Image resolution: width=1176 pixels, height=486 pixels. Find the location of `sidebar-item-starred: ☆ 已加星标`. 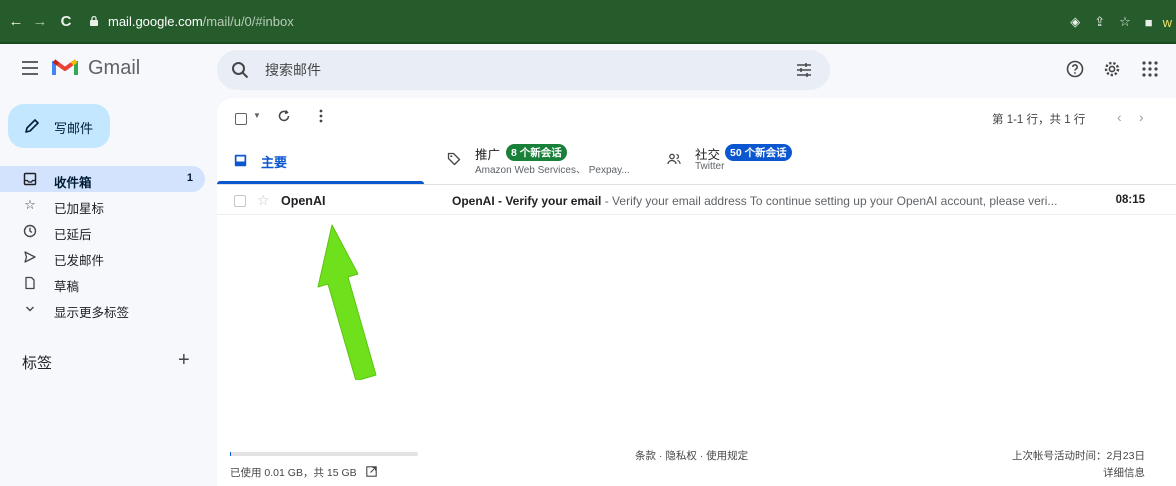

sidebar-item-starred: ☆ 已加星标 is located at coordinates (102, 205).